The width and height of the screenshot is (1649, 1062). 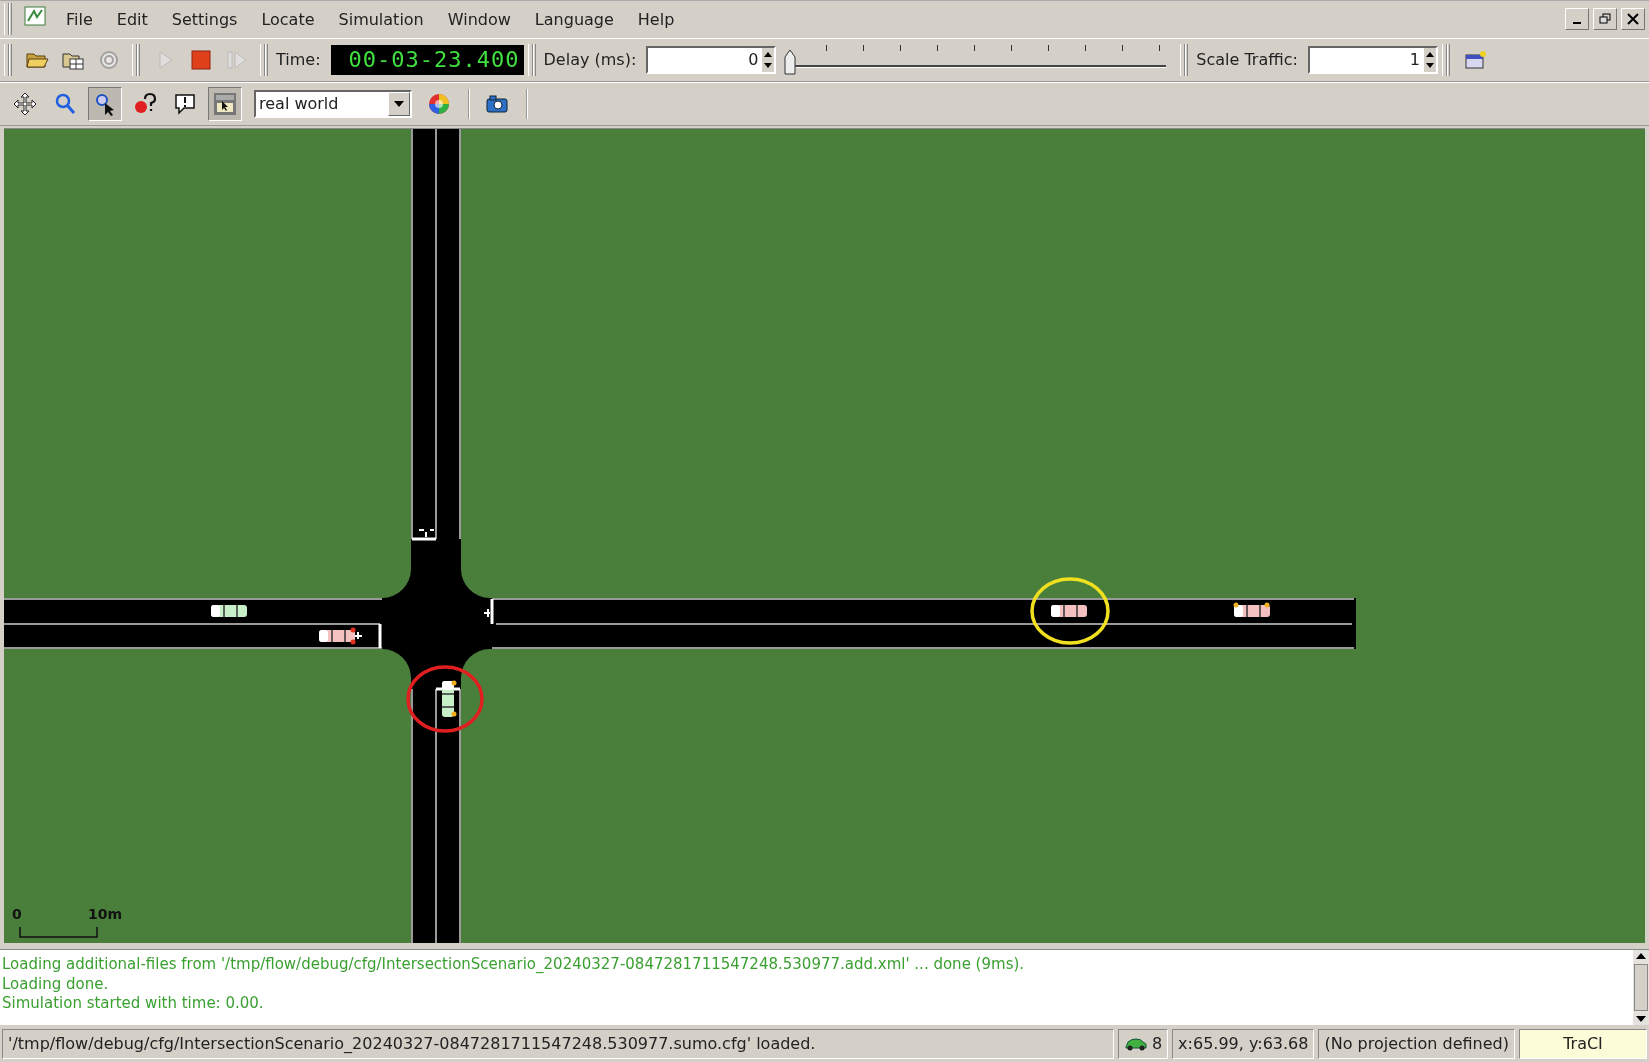 What do you see at coordinates (185, 103) in the screenshot?
I see `speech-bubble-icon` at bounding box center [185, 103].